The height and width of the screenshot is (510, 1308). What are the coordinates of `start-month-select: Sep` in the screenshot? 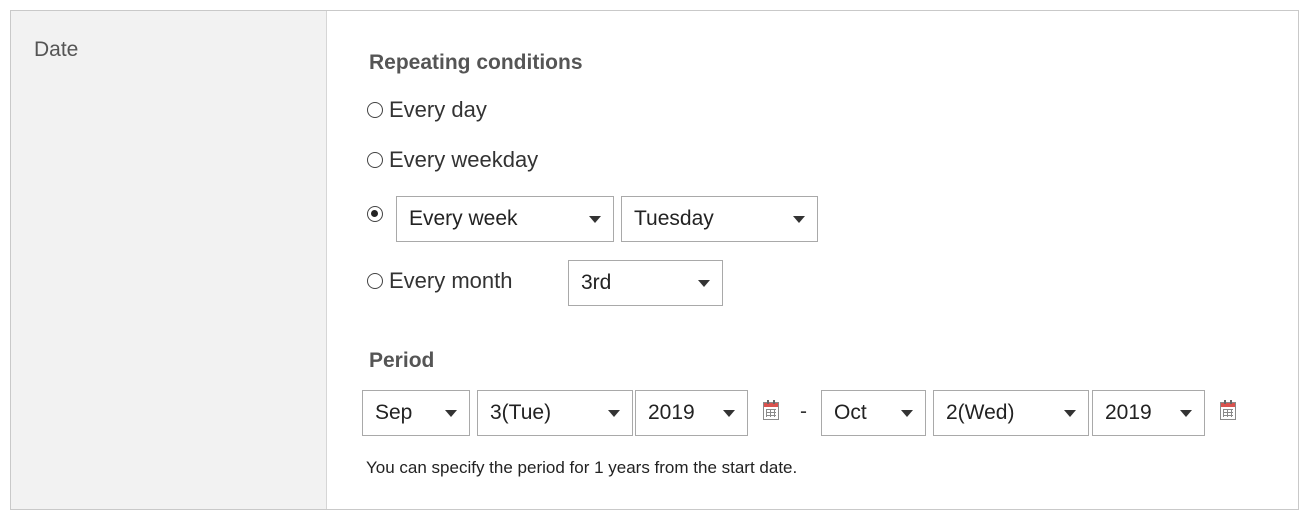 It's located at (416, 413).